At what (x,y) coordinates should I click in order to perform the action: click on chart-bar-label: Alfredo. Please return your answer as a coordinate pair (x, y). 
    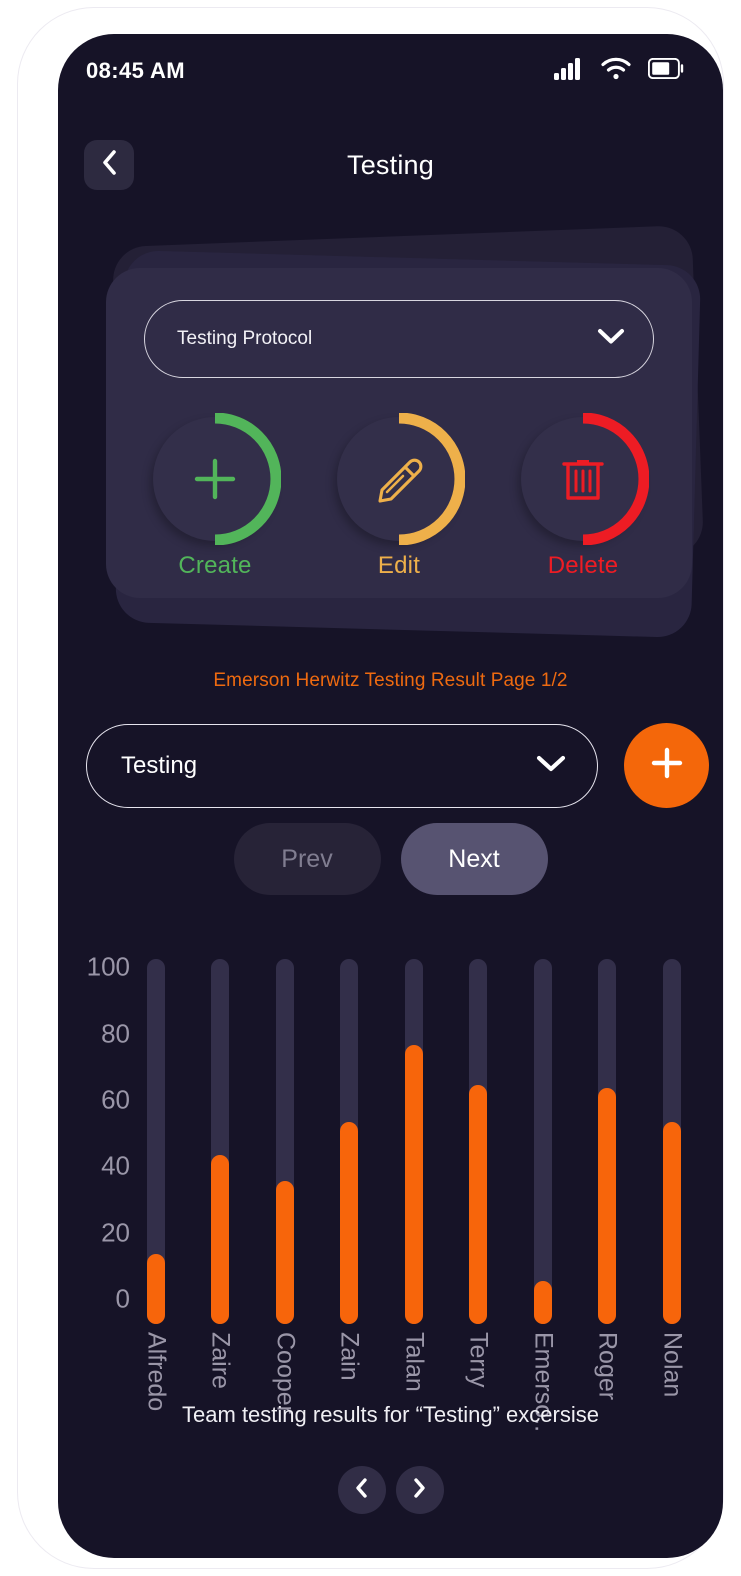
    Looking at the image, I should click on (156, 1372).